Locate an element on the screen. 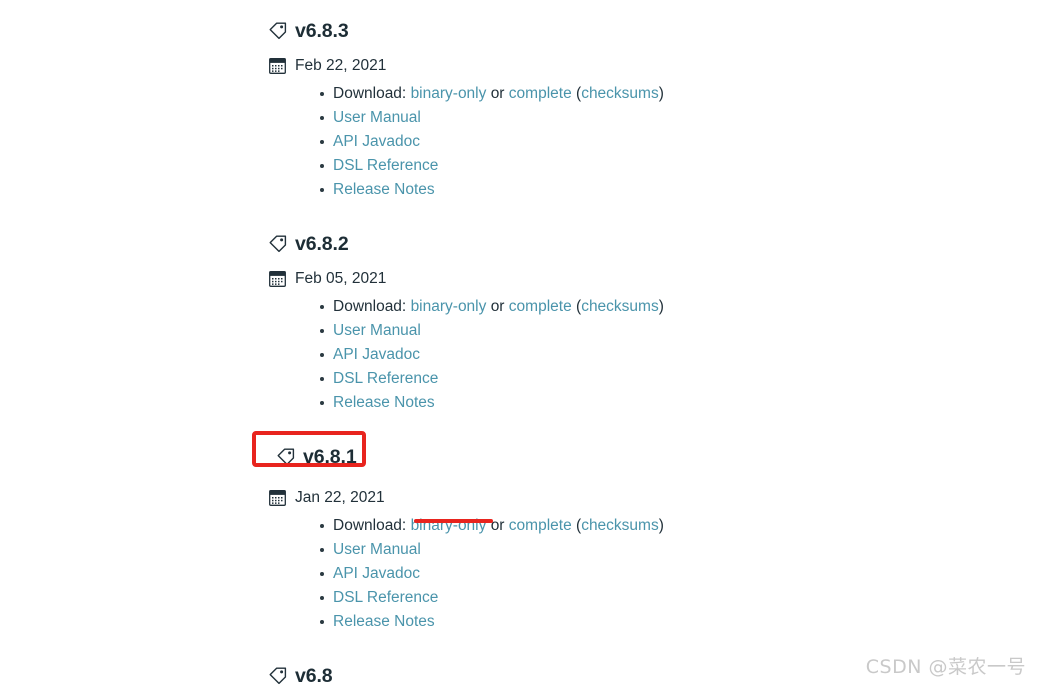 This screenshot has height=692, width=1044. release-heading: v6.8 is located at coordinates (618, 676).